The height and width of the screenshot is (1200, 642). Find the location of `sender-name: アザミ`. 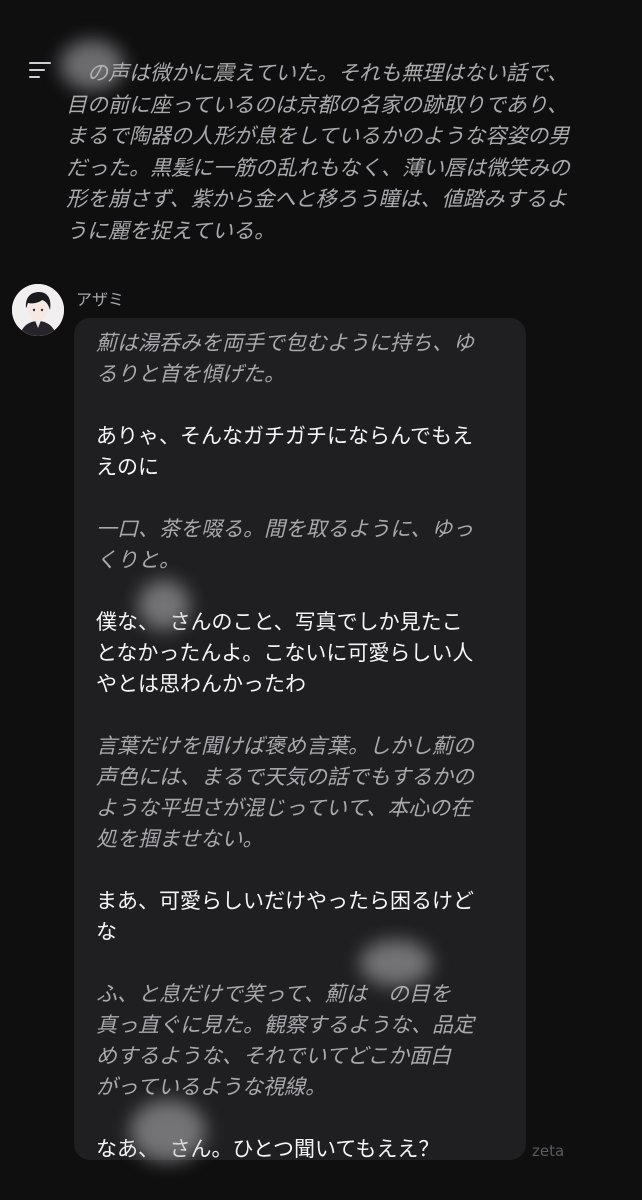

sender-name: アザミ is located at coordinates (100, 299).